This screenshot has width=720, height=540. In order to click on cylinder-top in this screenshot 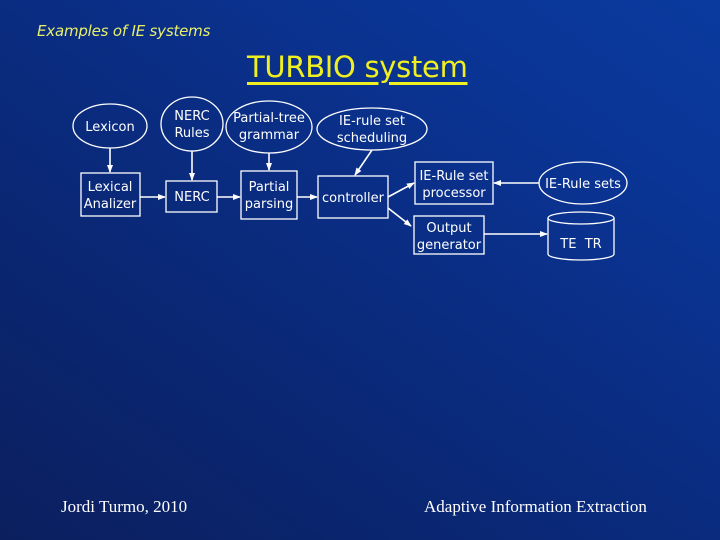, I will do `click(581, 218)`.